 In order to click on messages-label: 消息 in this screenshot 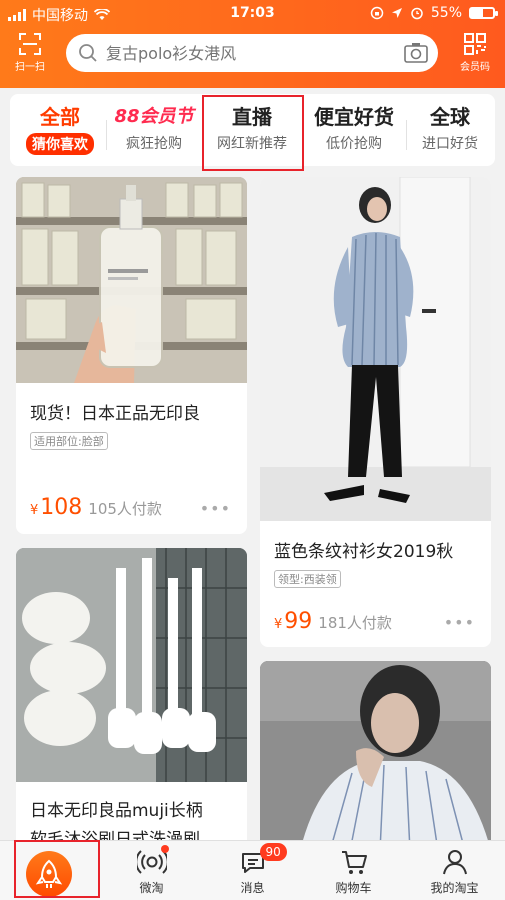, I will do `click(252, 888)`.